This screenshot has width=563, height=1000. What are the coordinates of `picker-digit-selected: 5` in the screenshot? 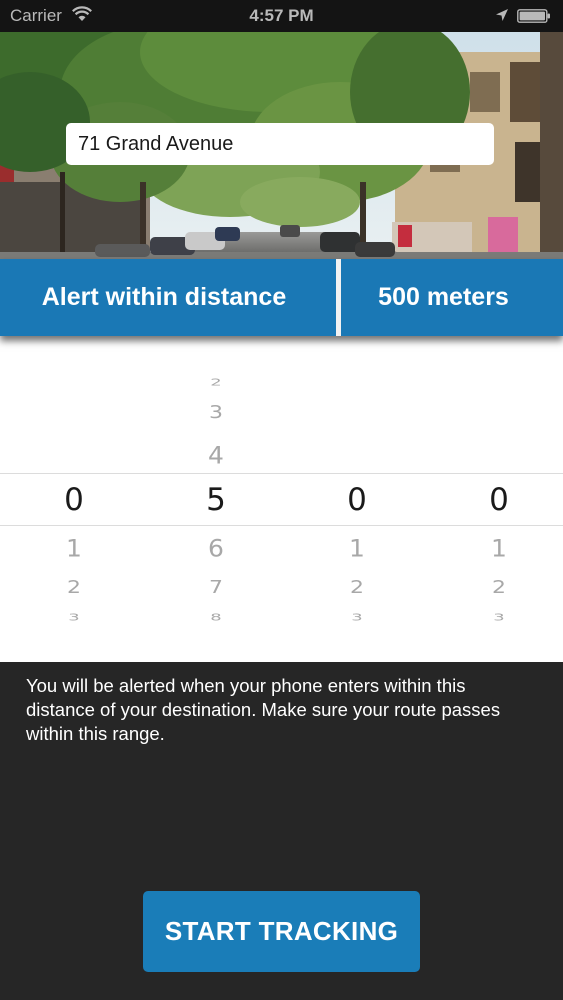 It's located at (216, 500).